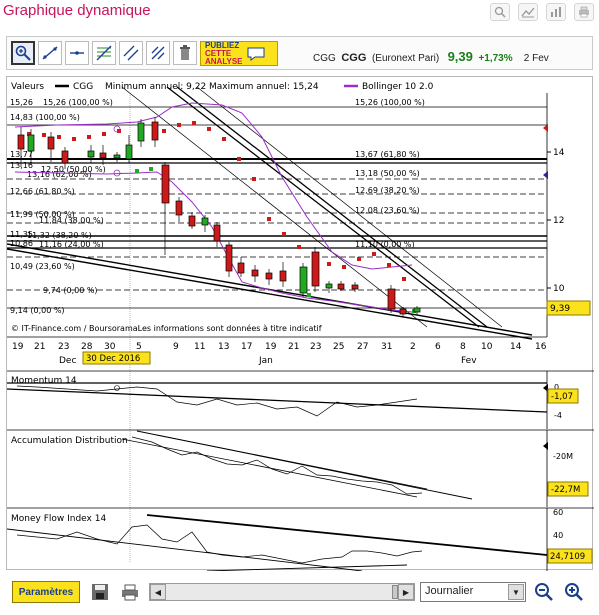 Image resolution: width=599 pixels, height=615 pixels. I want to click on legend-label: Valeurs, so click(27, 87).